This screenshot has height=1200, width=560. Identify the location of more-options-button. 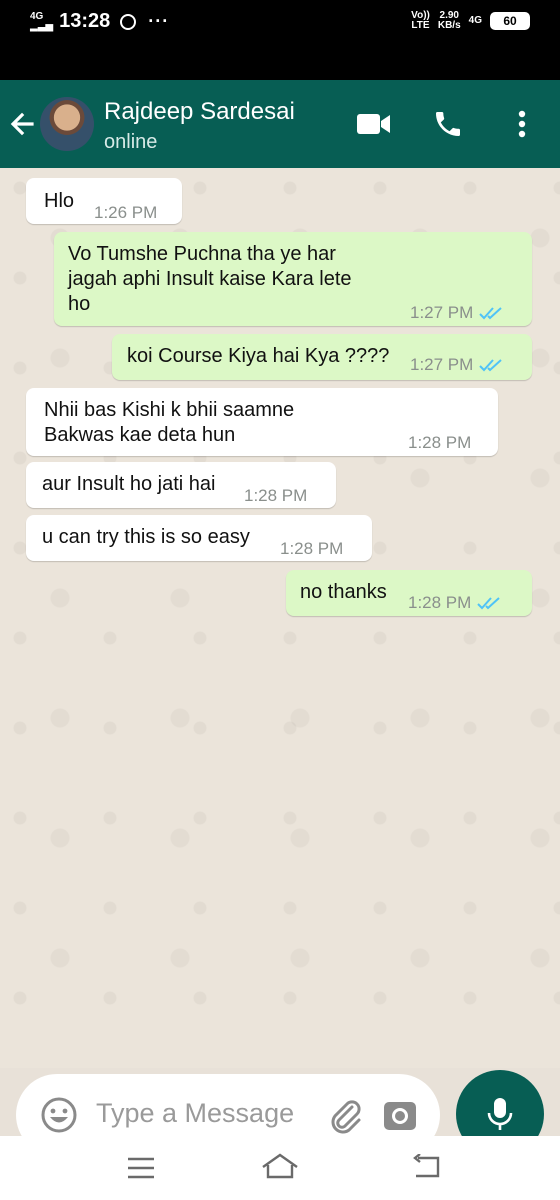
(522, 124).